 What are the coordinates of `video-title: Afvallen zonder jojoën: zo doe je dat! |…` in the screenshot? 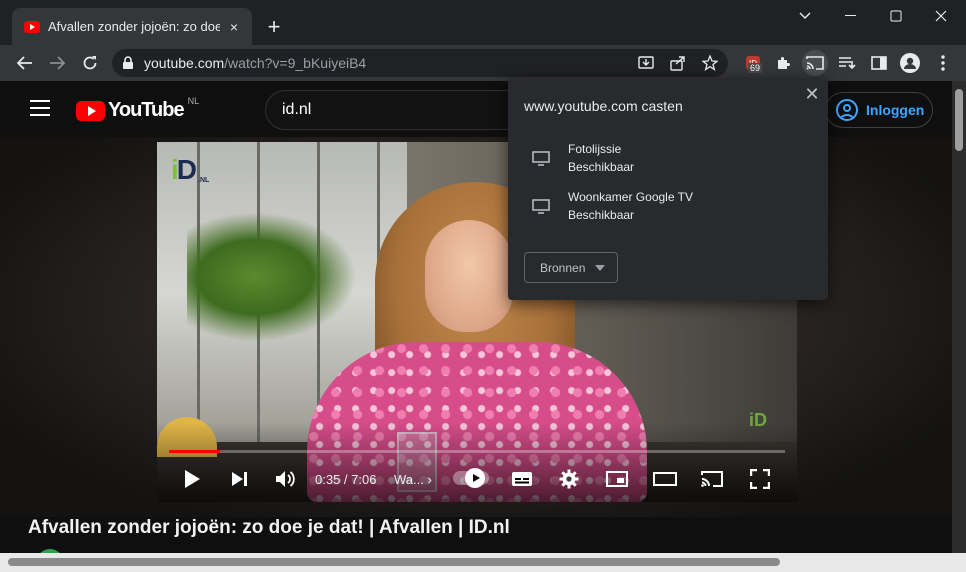 It's located at (269, 527).